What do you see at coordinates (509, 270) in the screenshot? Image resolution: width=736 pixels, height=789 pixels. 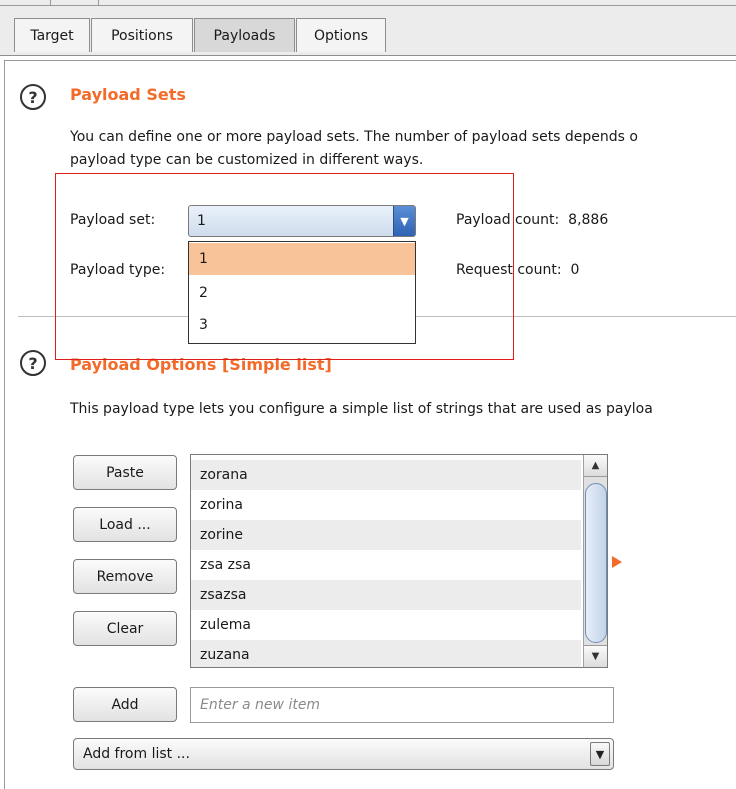 I see `request-count-caption: Request count:` at bounding box center [509, 270].